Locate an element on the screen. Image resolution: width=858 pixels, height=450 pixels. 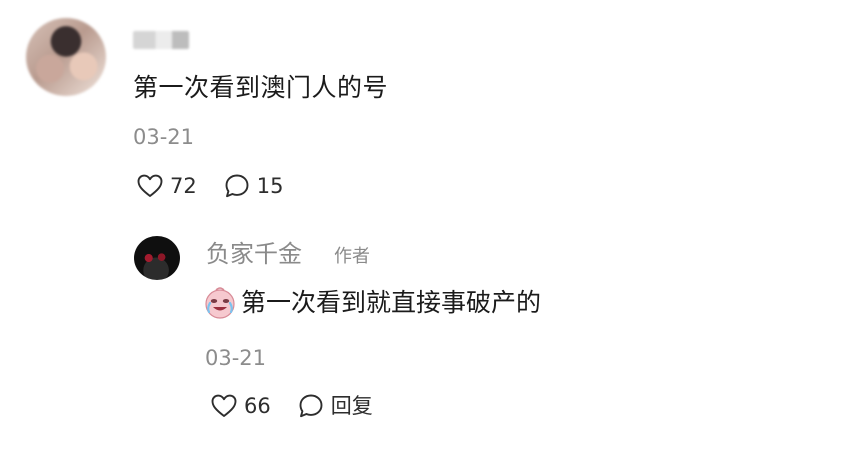
comment-date: 03-21 is located at coordinates (164, 137).